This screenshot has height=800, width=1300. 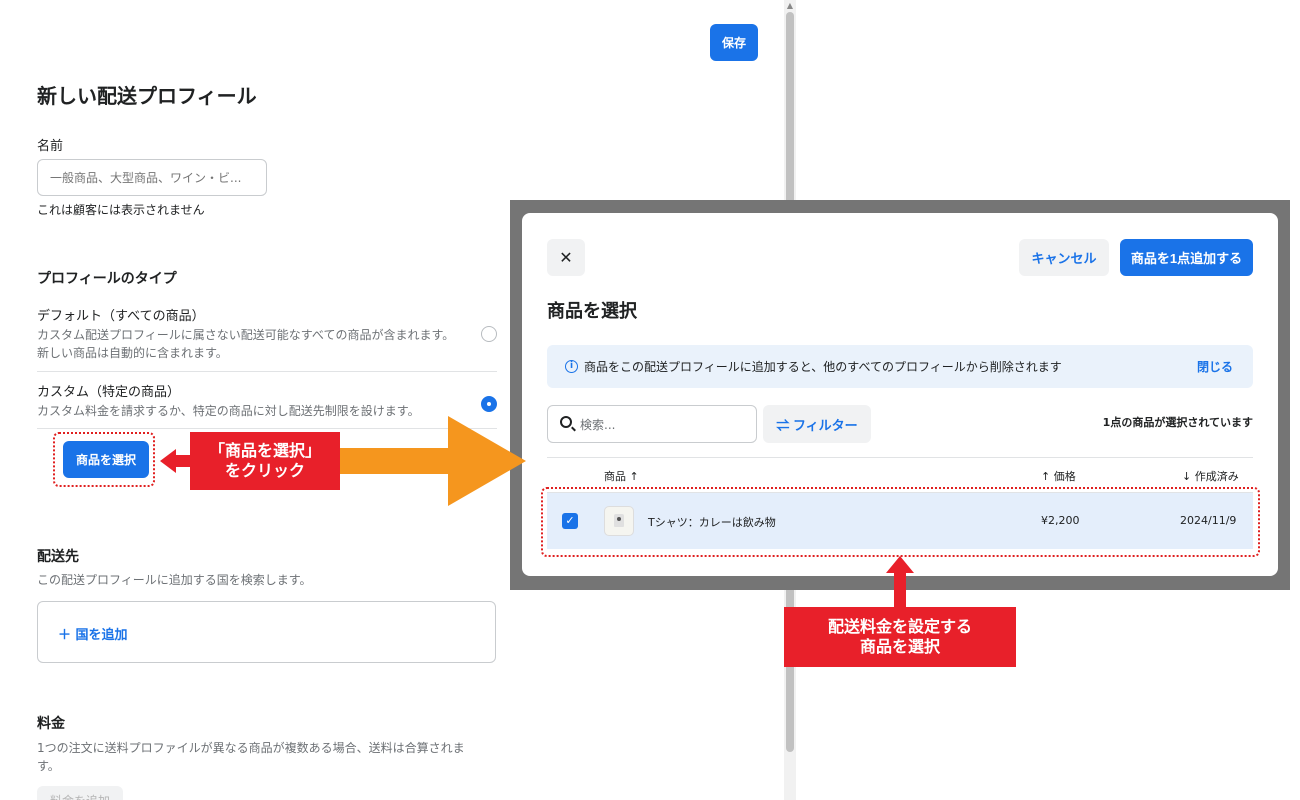 What do you see at coordinates (251, 748) in the screenshot?
I see `rates-hint: 1つの注文に送料プロファイルが異なる商品が複数ある場合、送料は合算されま` at bounding box center [251, 748].